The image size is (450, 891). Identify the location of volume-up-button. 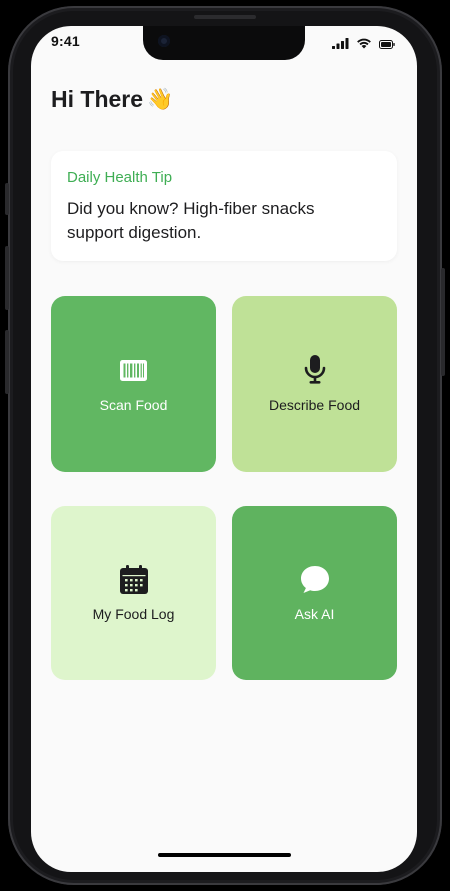
(7, 278).